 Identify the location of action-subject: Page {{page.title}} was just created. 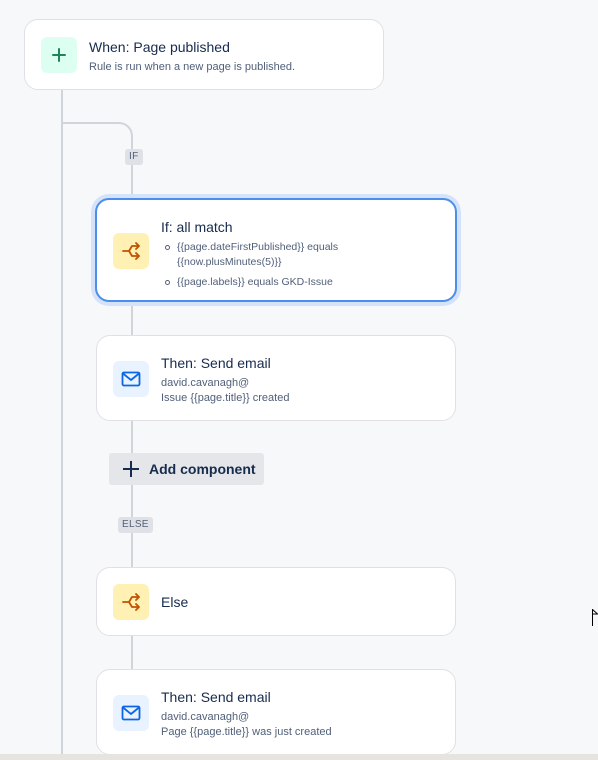
(246, 732).